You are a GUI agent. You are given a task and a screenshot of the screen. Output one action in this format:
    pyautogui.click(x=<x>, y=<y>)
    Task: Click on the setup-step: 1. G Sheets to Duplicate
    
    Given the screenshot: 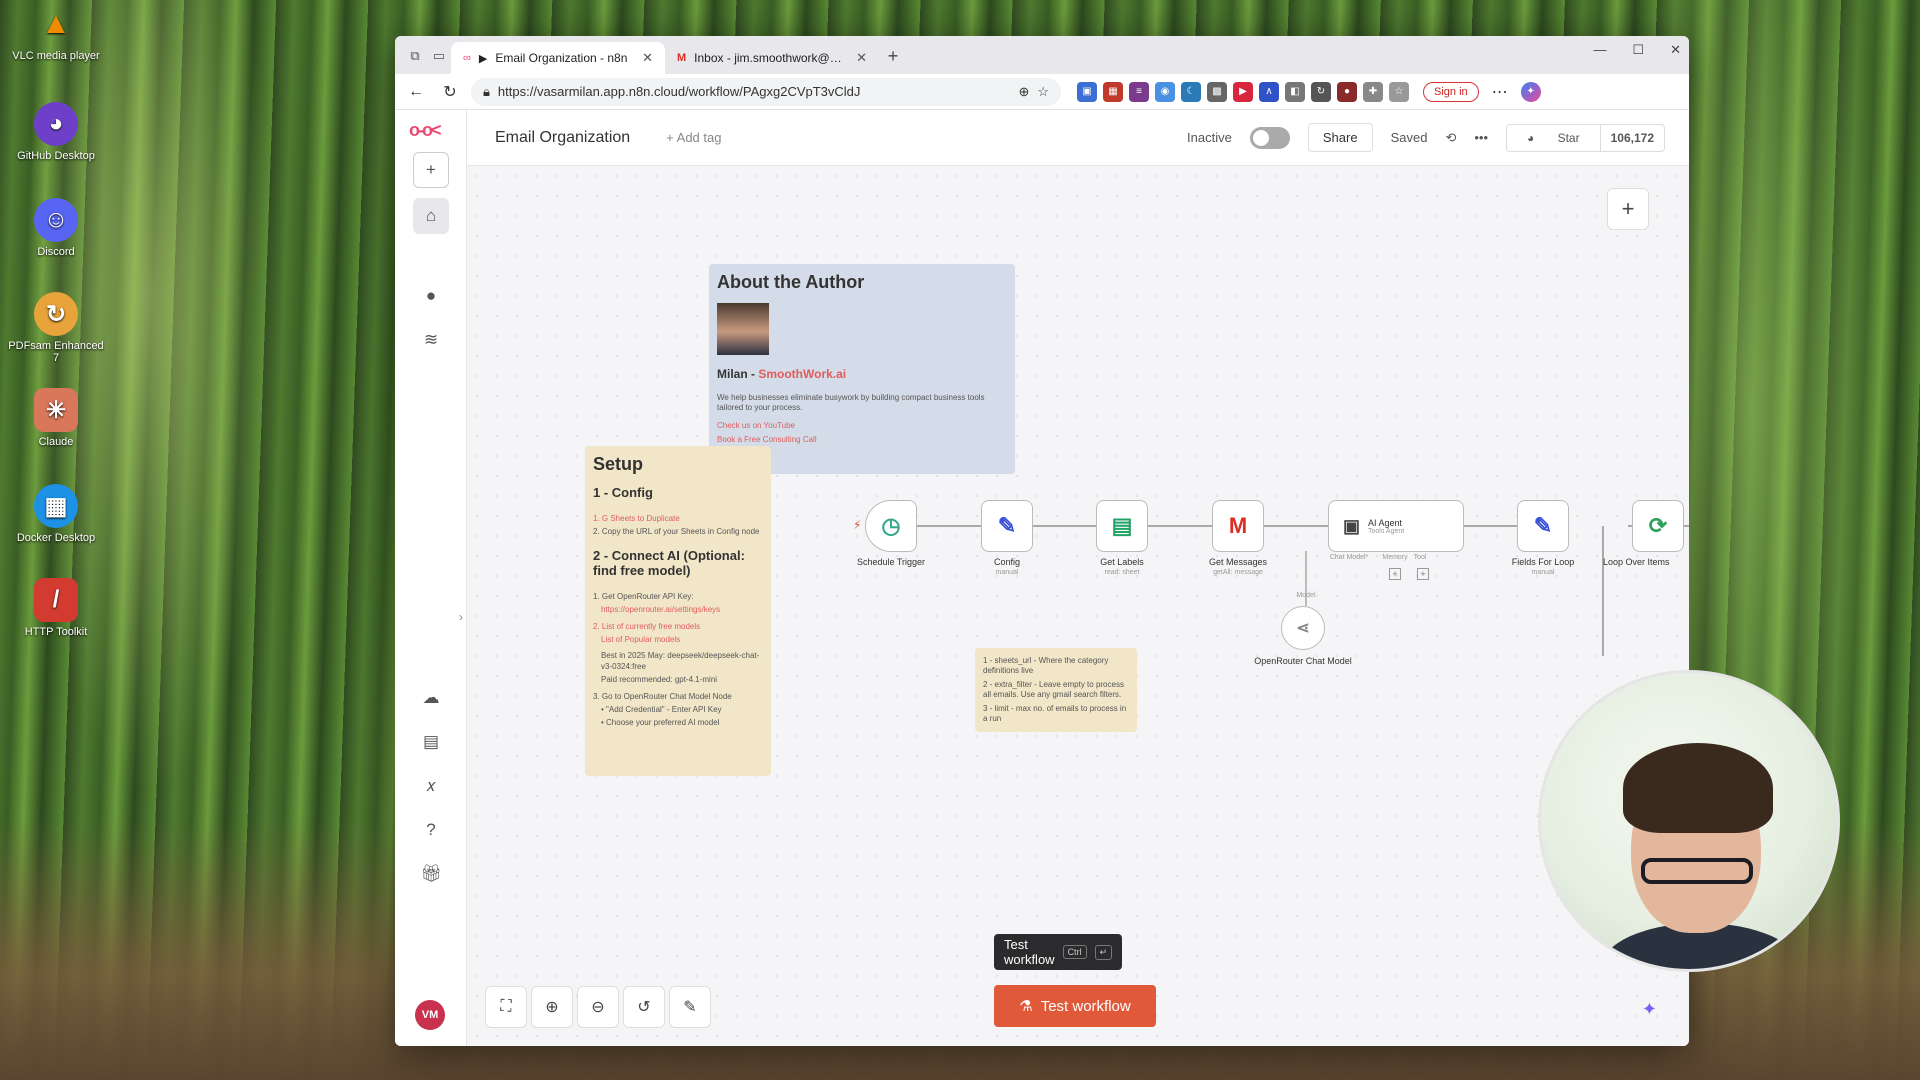 What is the action you would take?
    pyautogui.click(x=678, y=519)
    